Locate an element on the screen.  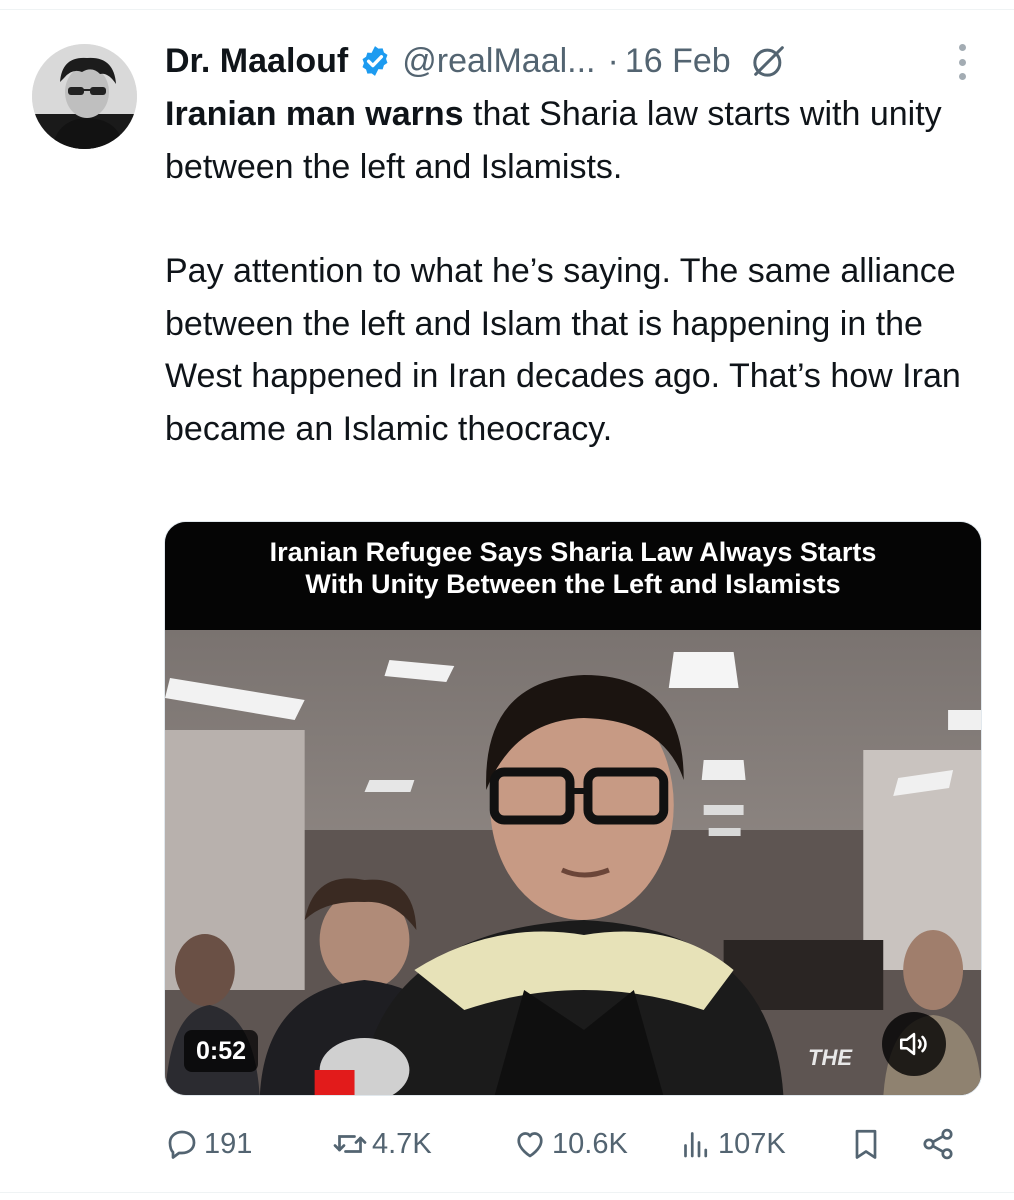
views-count: 107K is located at coordinates (752, 1143).